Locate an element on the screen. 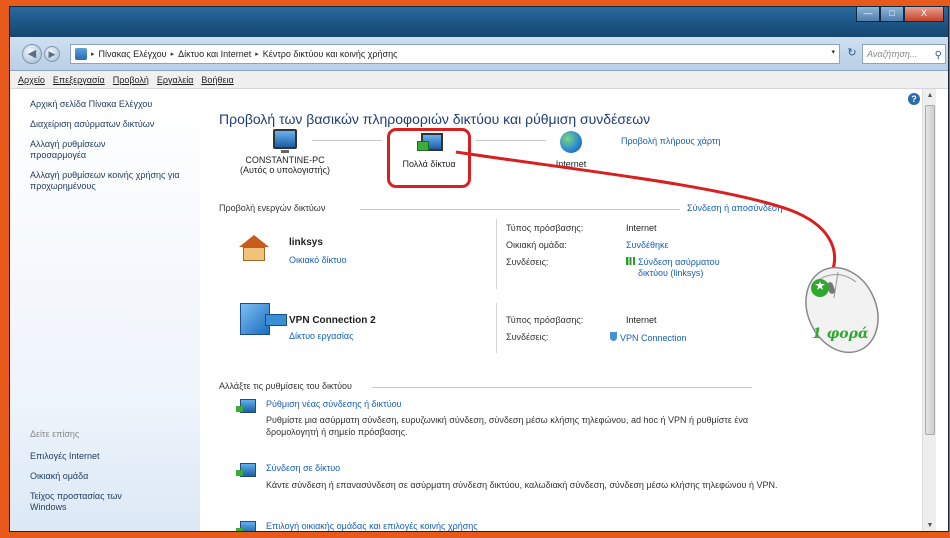 The width and height of the screenshot is (950, 538). sidebar-link-firewall: Τείχος προστασίας των Windows is located at coordinates (95, 502).